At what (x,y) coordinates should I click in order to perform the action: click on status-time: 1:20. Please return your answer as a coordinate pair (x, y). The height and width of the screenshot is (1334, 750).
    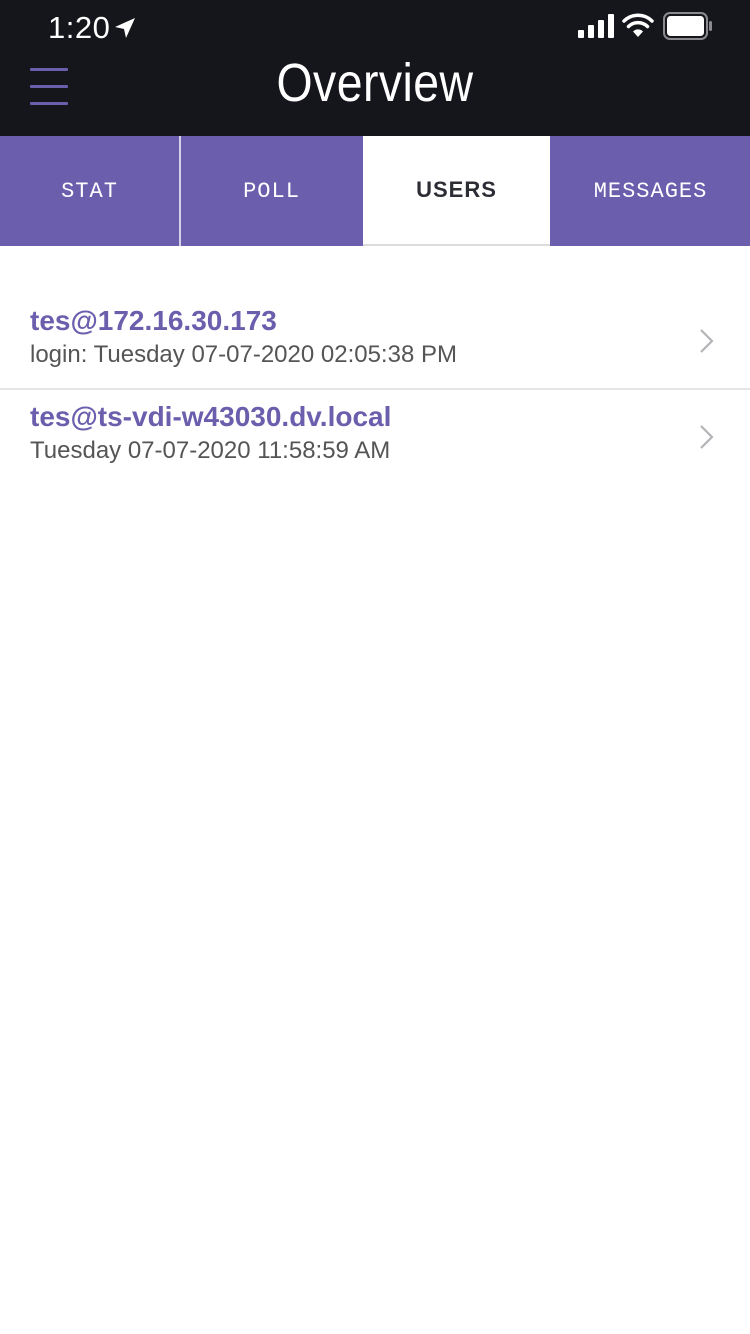
    Looking at the image, I should click on (79, 27).